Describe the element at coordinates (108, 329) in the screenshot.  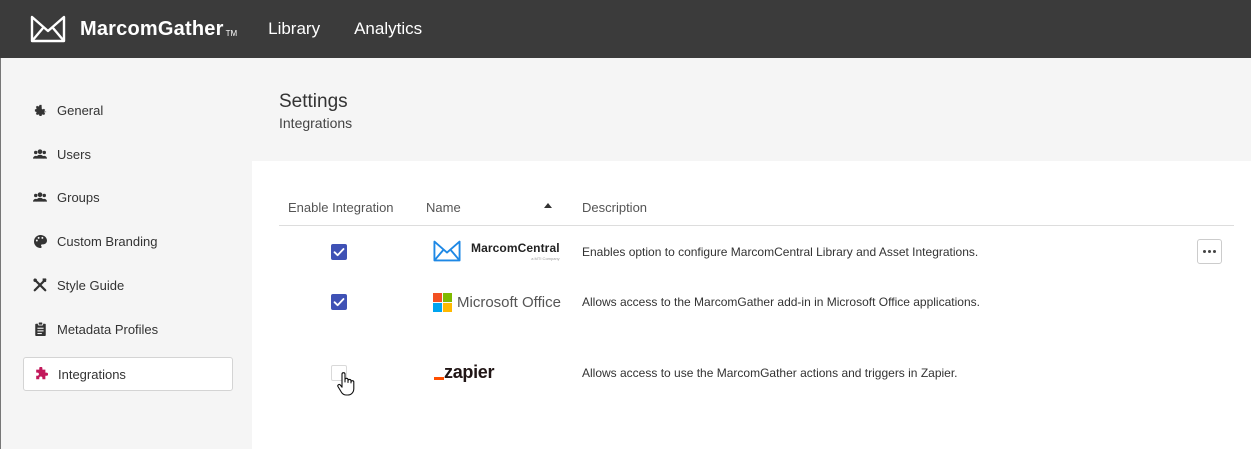
I see `sidebar-item-label: Metadata Profiles` at that location.